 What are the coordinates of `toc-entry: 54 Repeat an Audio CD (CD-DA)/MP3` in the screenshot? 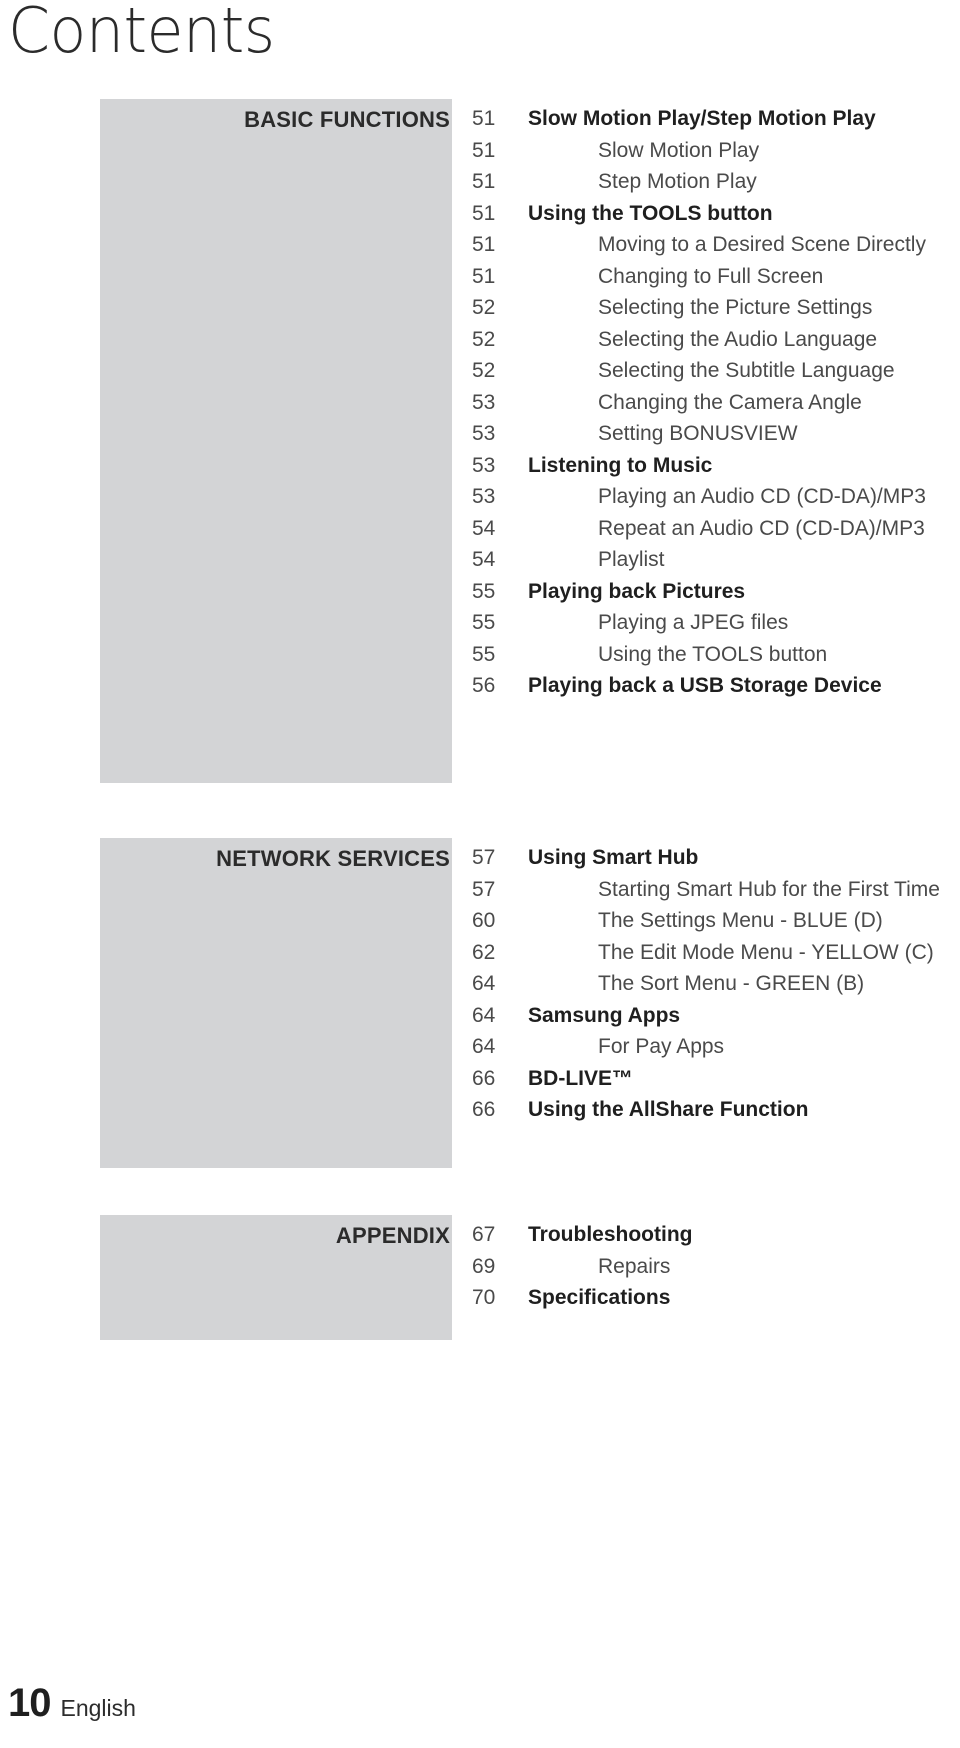 It's located at (480, 529).